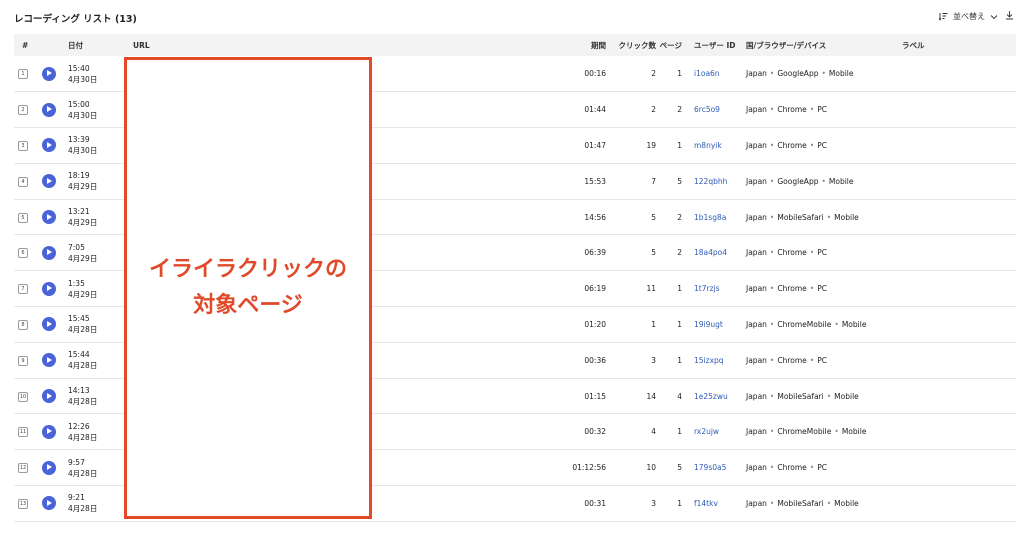  Describe the element at coordinates (653, 217) in the screenshot. I see `clicks-cell: 5` at that location.